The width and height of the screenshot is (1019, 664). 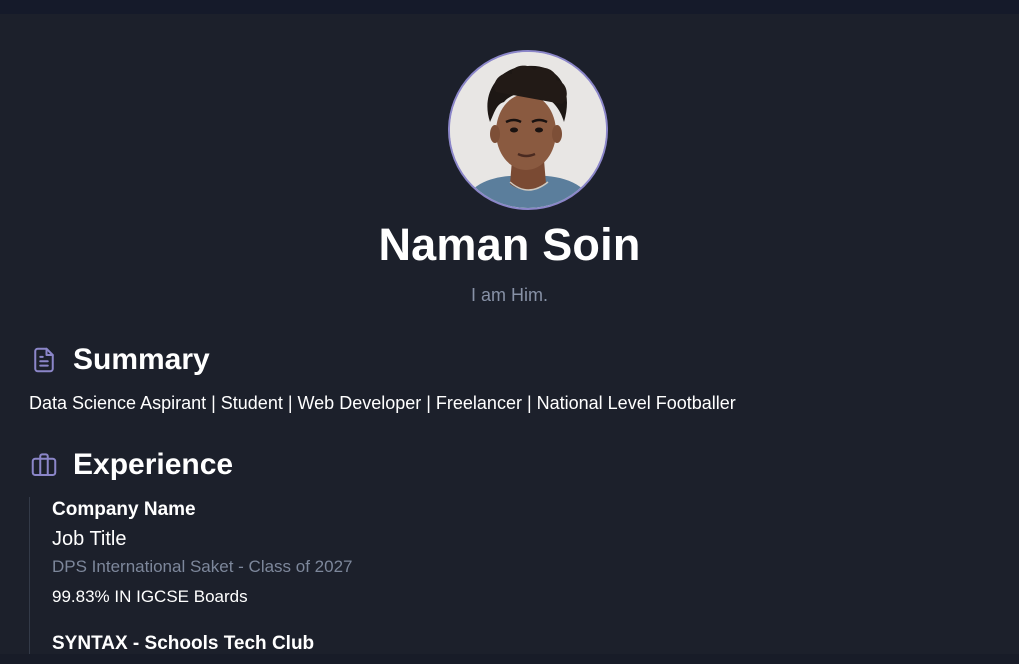 I want to click on experience-description: 99.83% IN IGCSE Boards, so click(x=150, y=596).